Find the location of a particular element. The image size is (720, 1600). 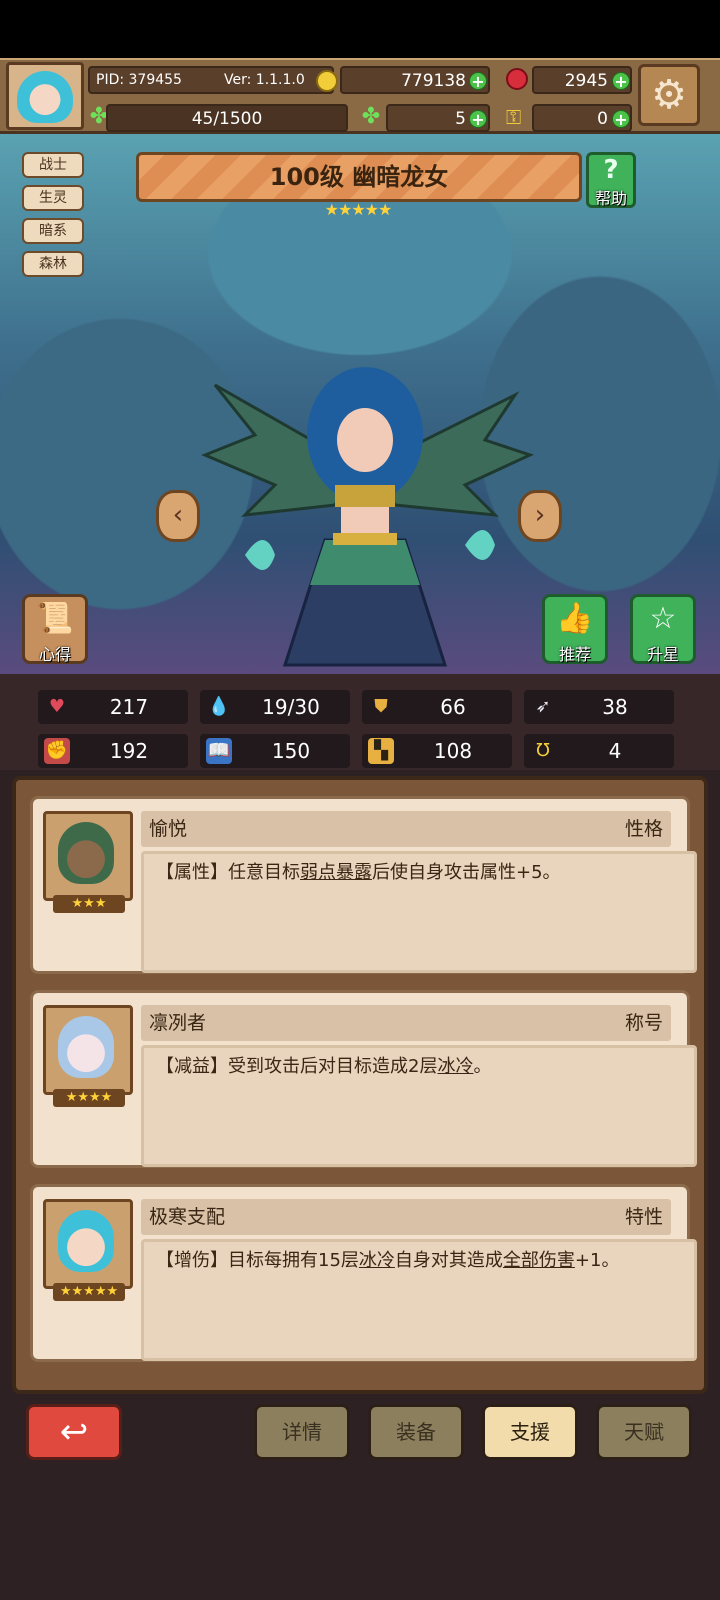

stat-attack: ✊ 192 is located at coordinates (113, 751).